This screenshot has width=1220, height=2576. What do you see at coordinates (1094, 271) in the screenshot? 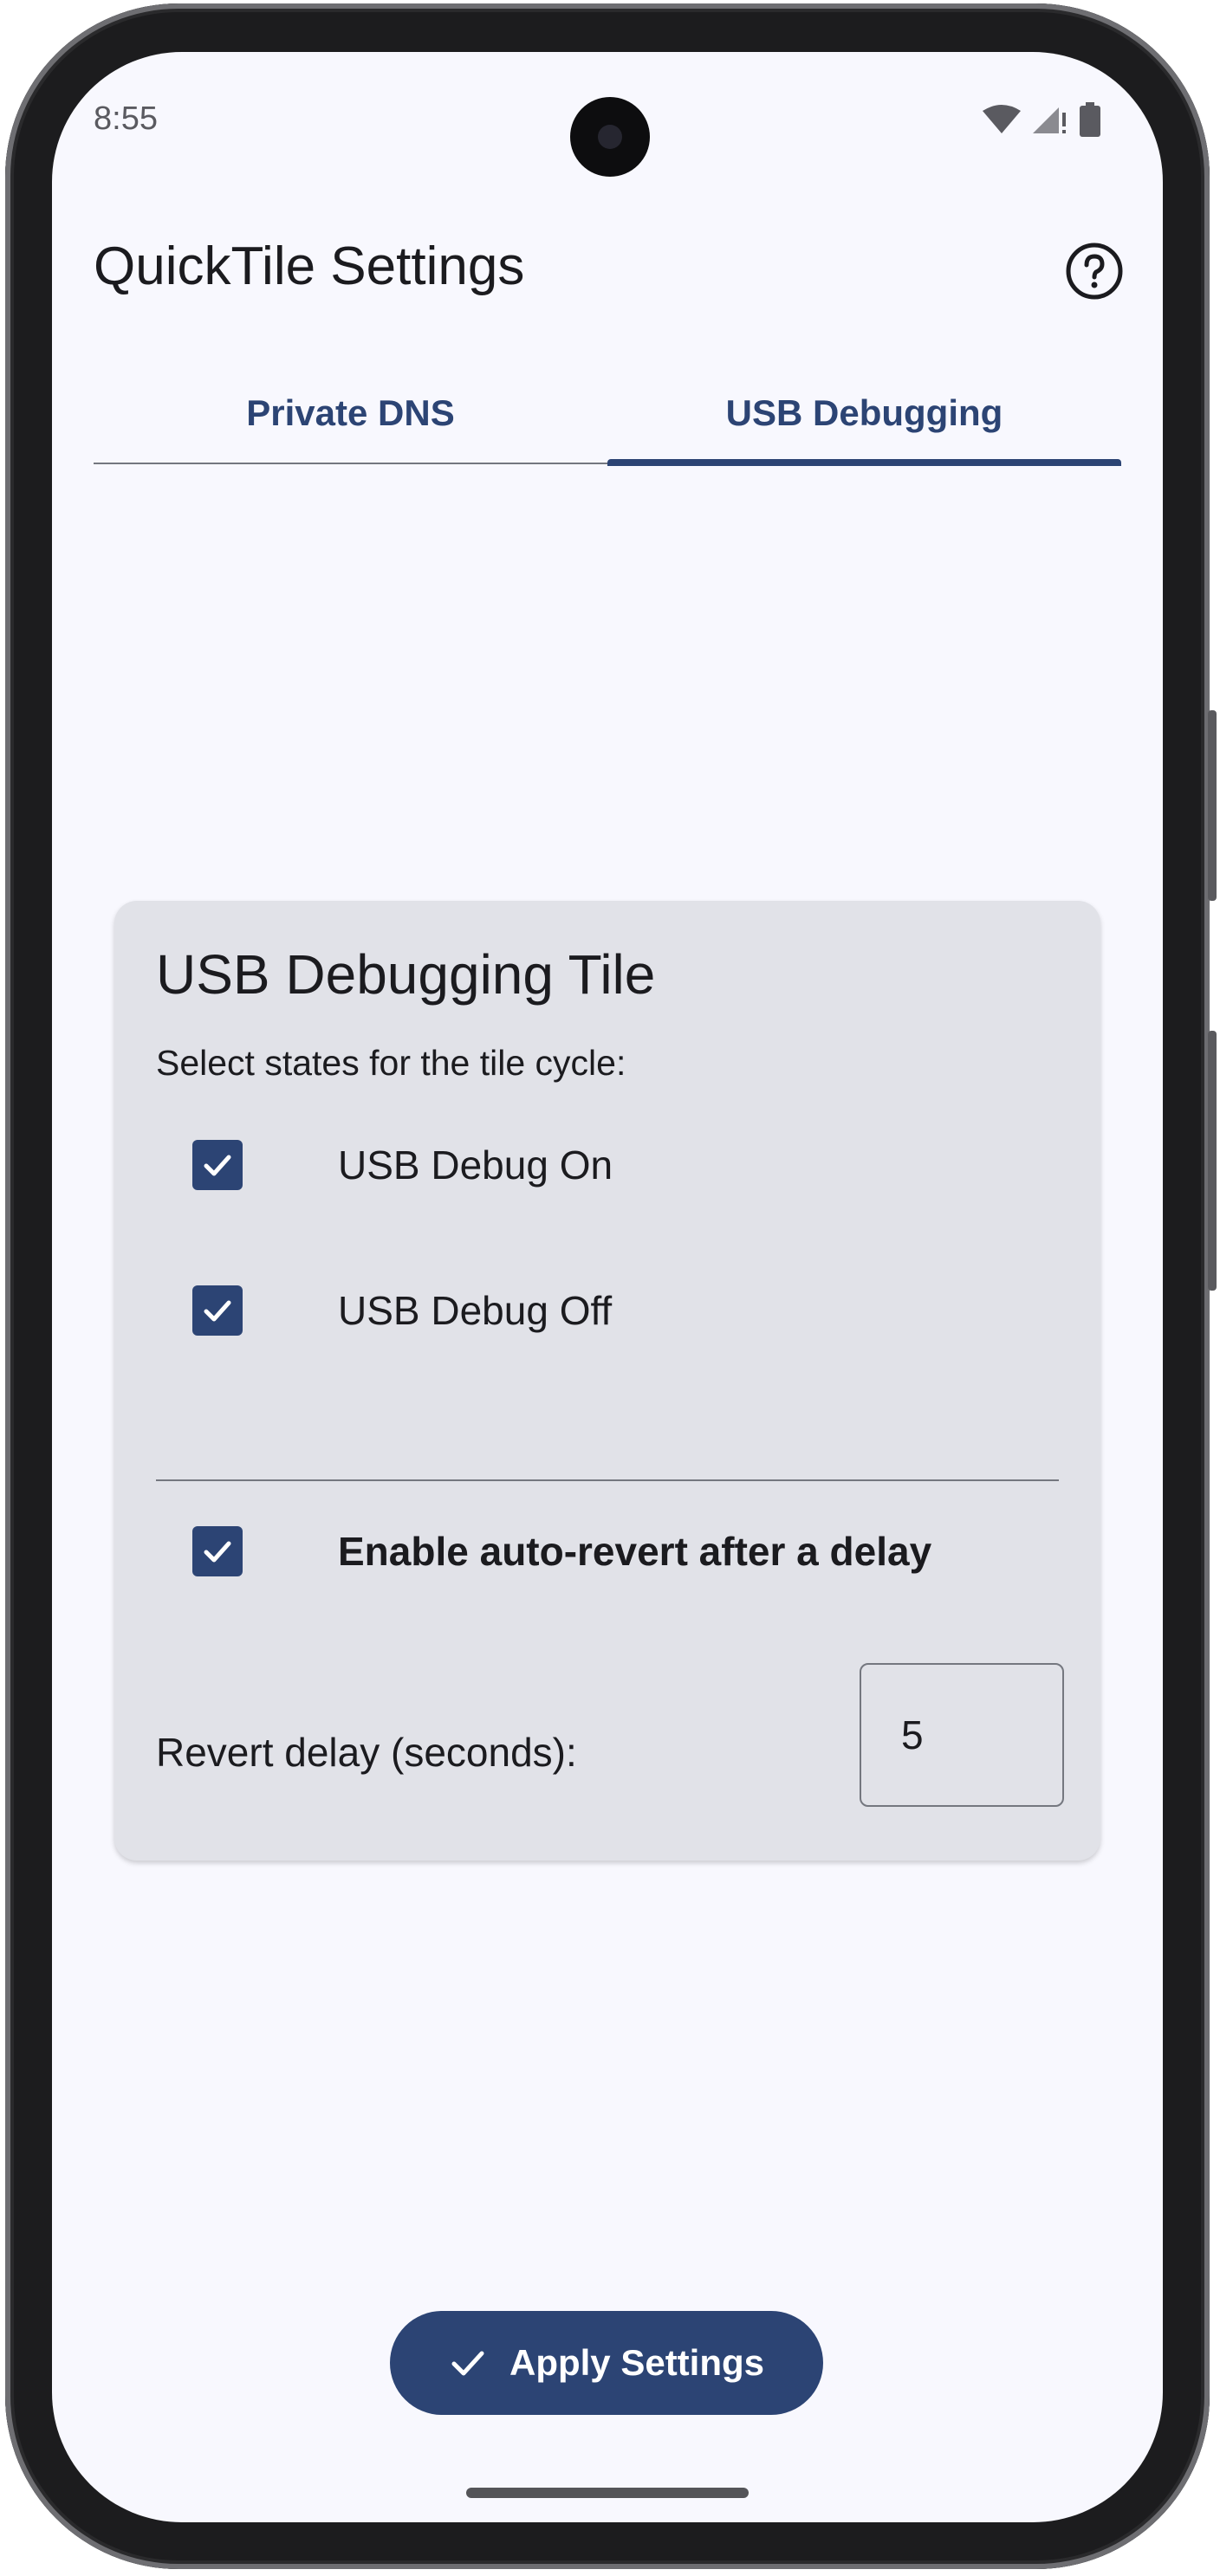
I see `help-circle-icon` at bounding box center [1094, 271].